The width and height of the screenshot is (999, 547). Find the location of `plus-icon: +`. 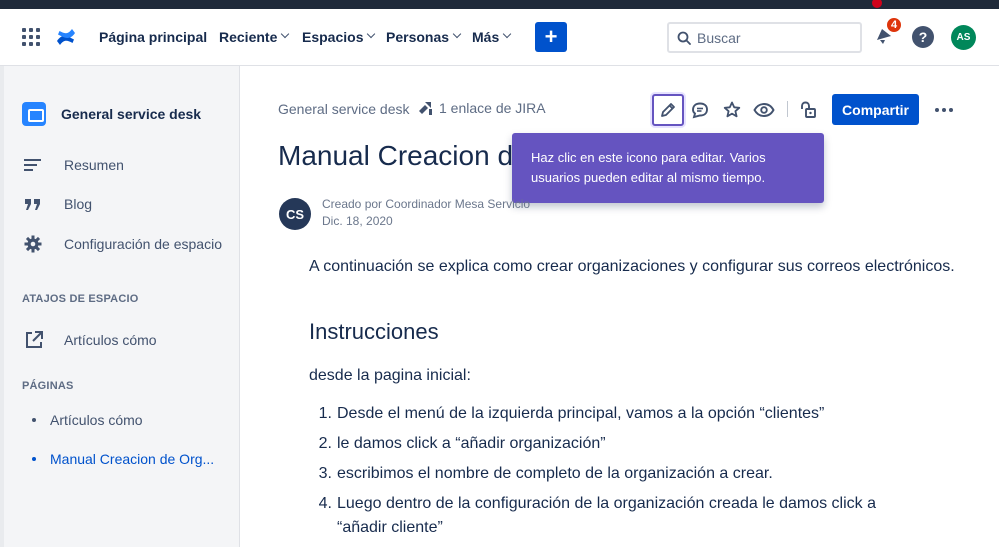

plus-icon: + is located at coordinates (551, 36).